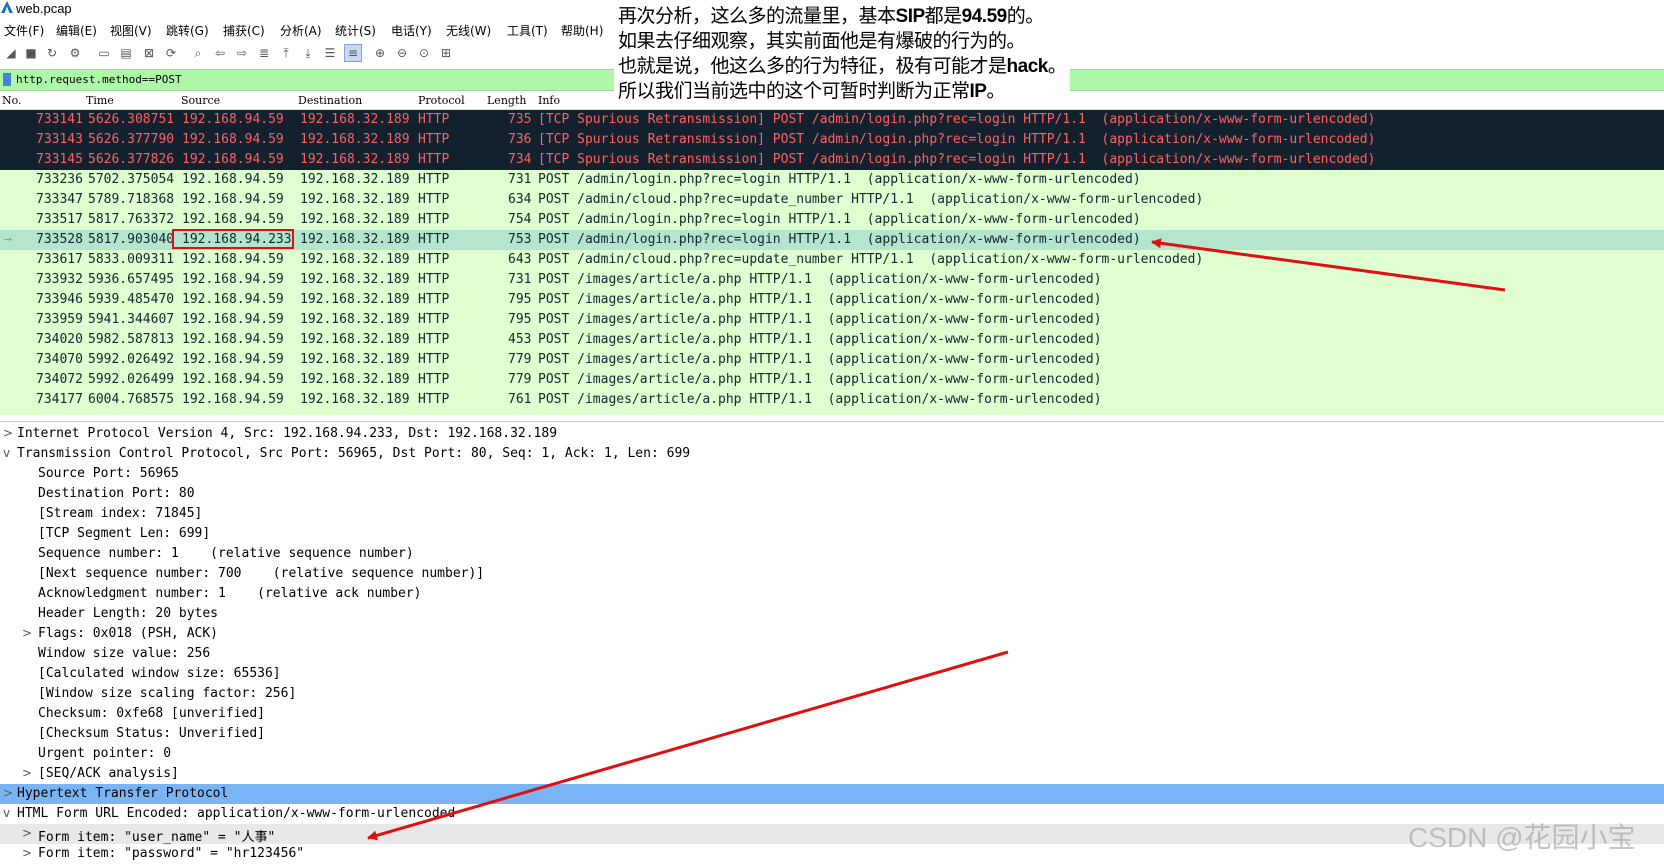  I want to click on packet-length: 643, so click(520, 259).